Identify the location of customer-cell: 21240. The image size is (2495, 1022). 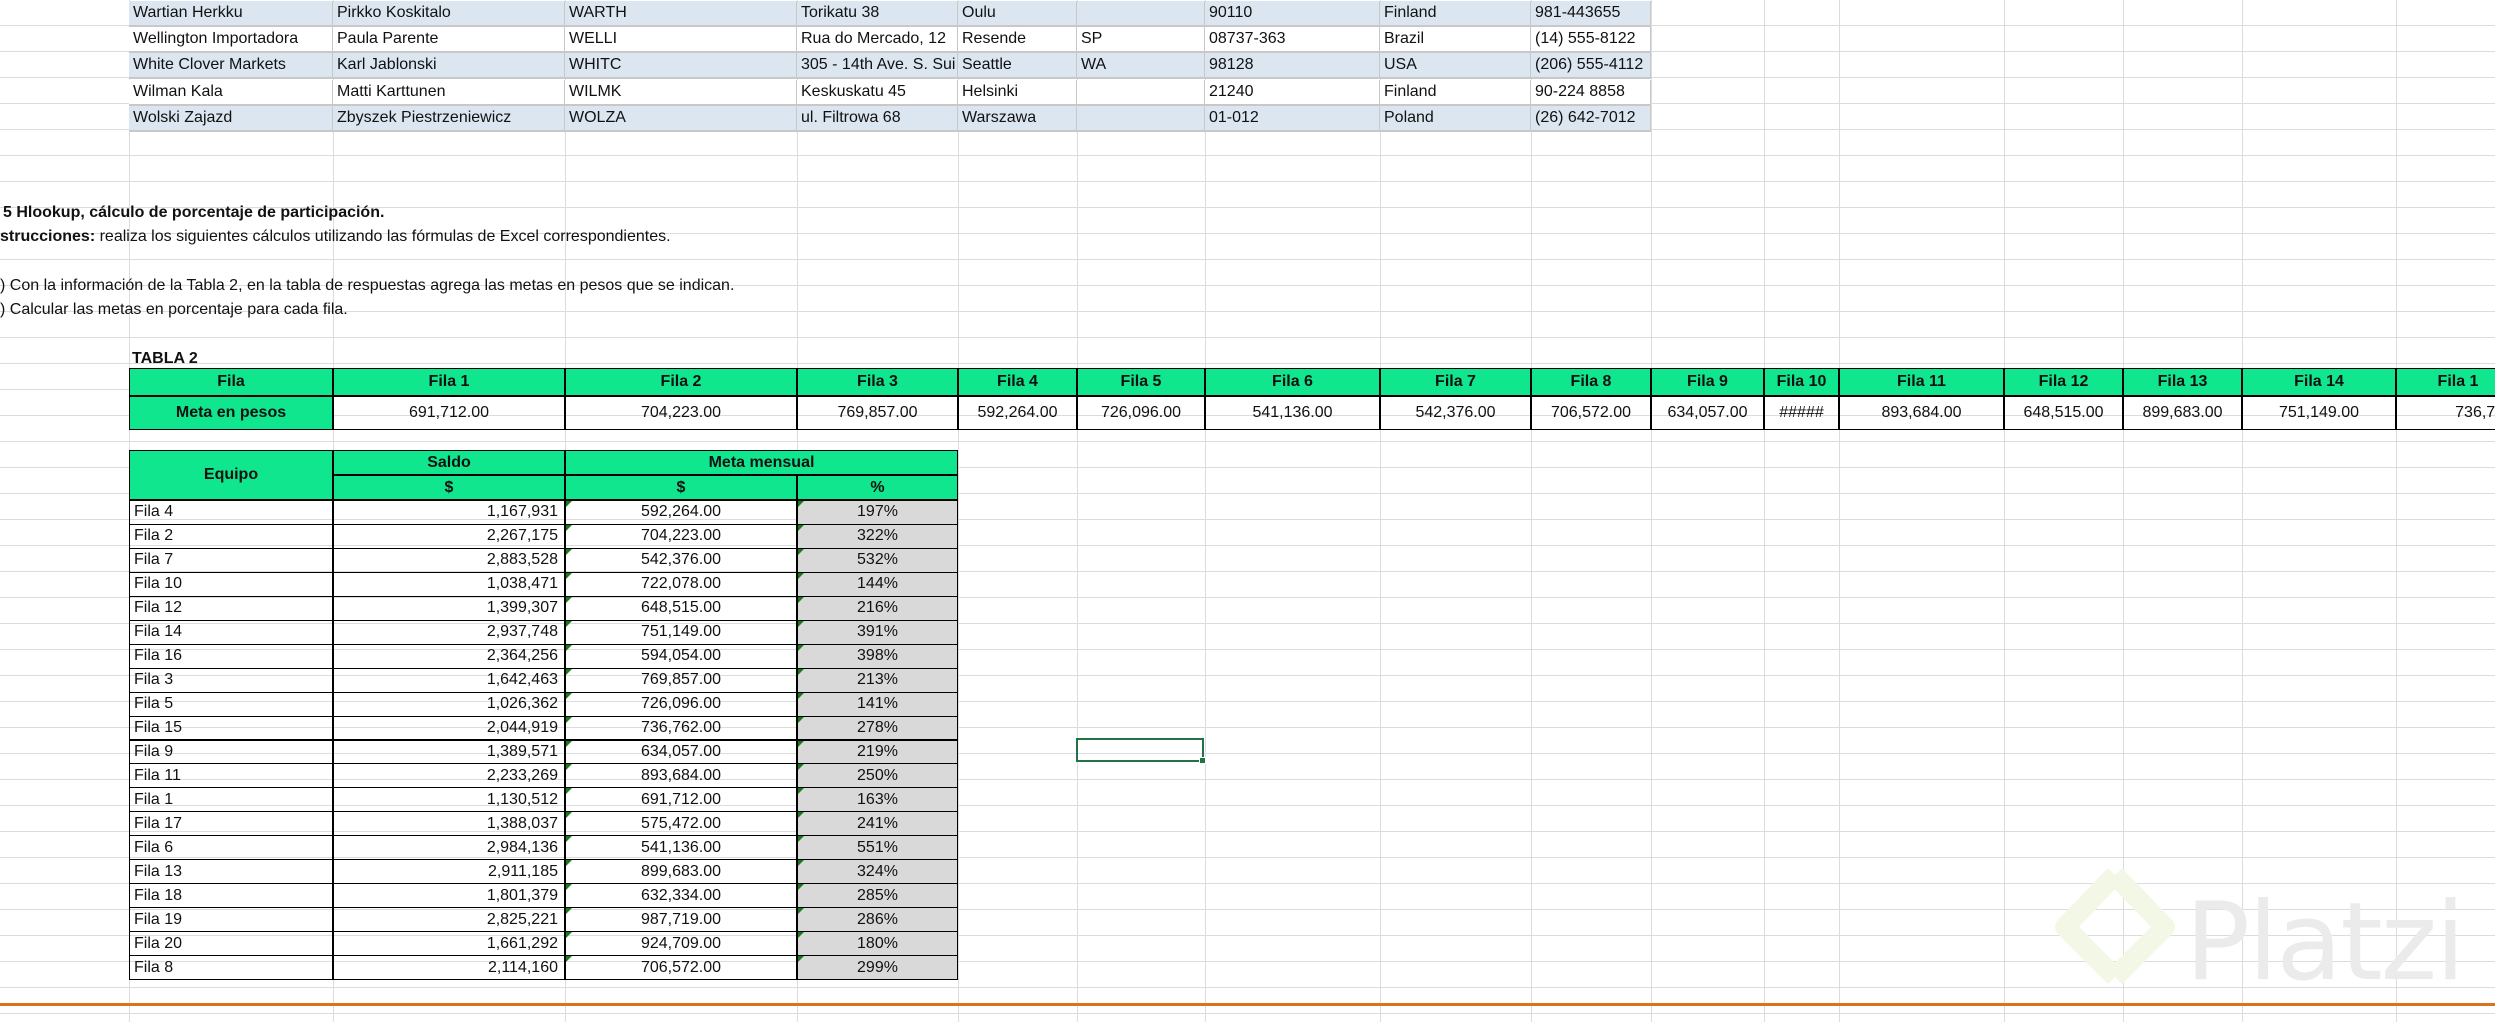
(1292, 92).